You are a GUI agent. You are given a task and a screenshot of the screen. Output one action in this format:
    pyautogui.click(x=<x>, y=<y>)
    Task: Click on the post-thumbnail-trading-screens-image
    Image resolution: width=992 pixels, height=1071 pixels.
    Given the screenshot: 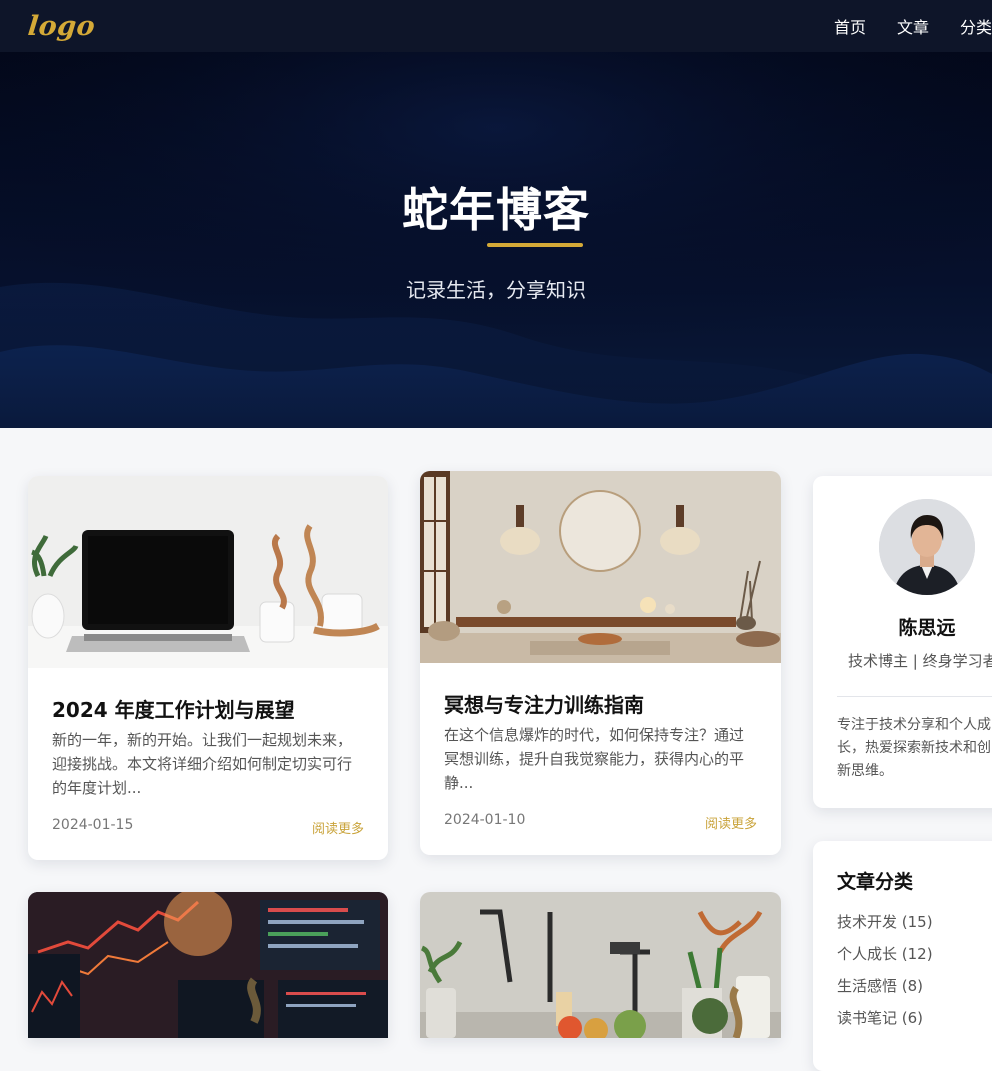 What is the action you would take?
    pyautogui.click(x=208, y=965)
    